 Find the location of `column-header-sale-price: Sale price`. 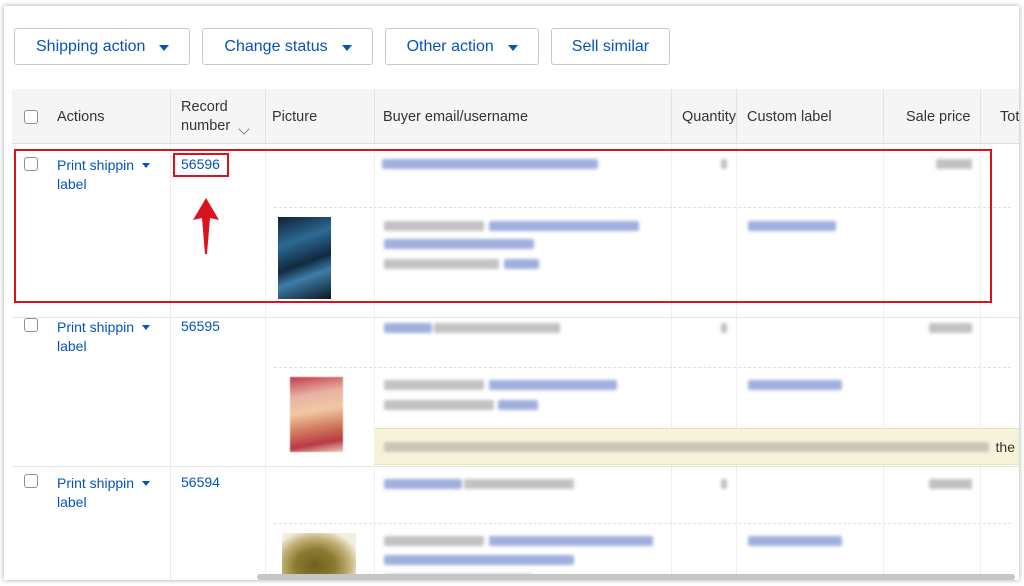

column-header-sale-price: Sale price is located at coordinates (938, 116).